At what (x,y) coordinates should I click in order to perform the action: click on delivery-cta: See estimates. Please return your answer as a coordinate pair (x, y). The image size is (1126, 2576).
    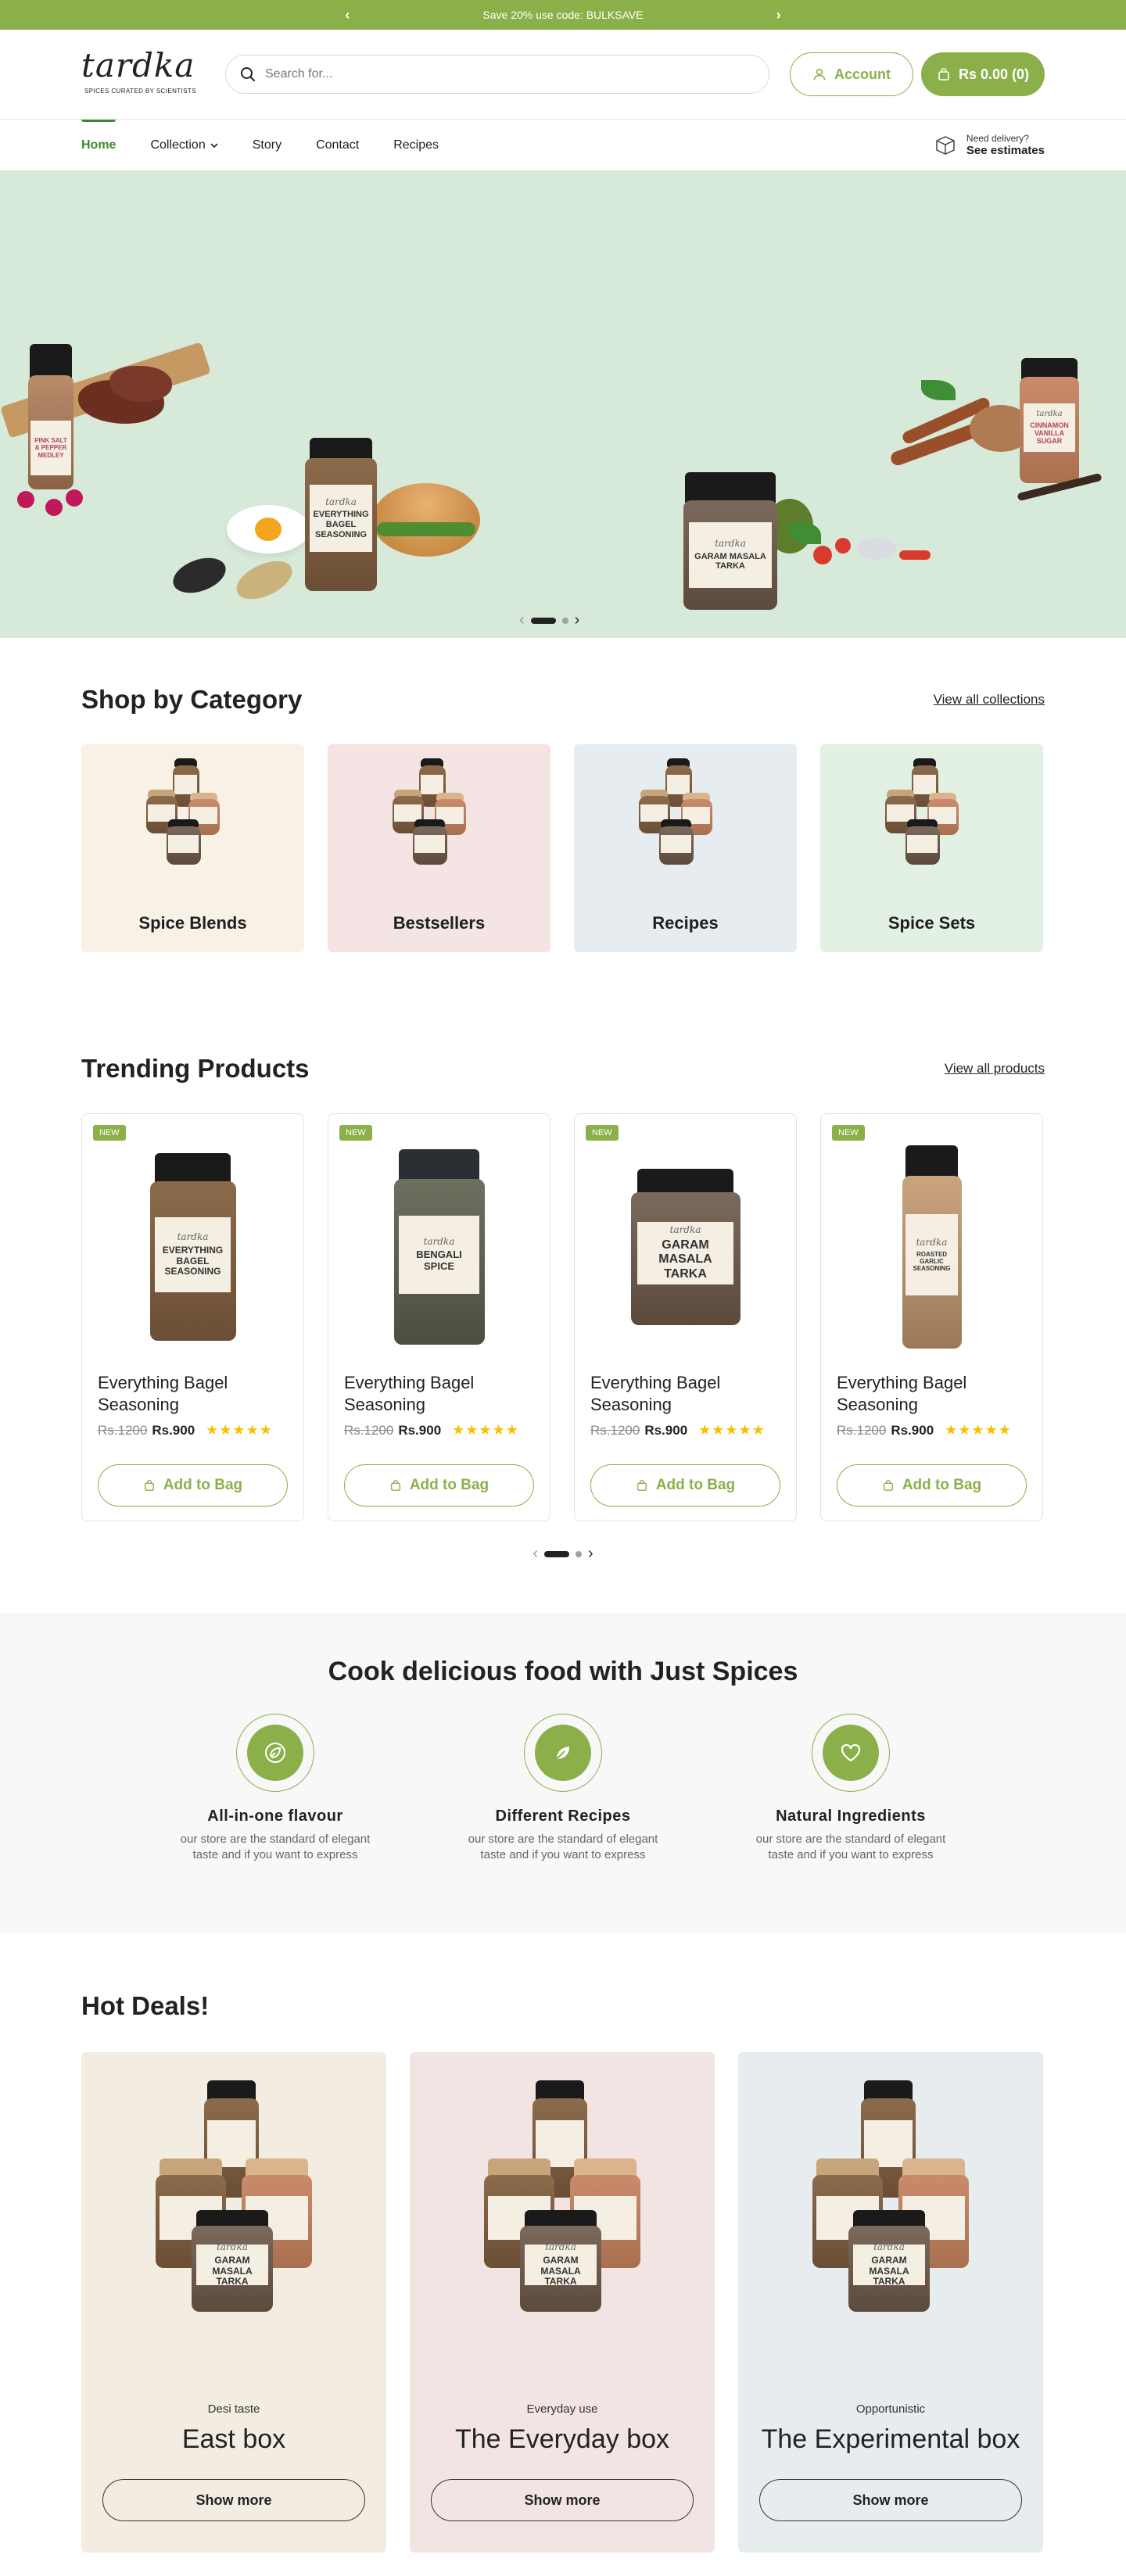
    Looking at the image, I should click on (1005, 150).